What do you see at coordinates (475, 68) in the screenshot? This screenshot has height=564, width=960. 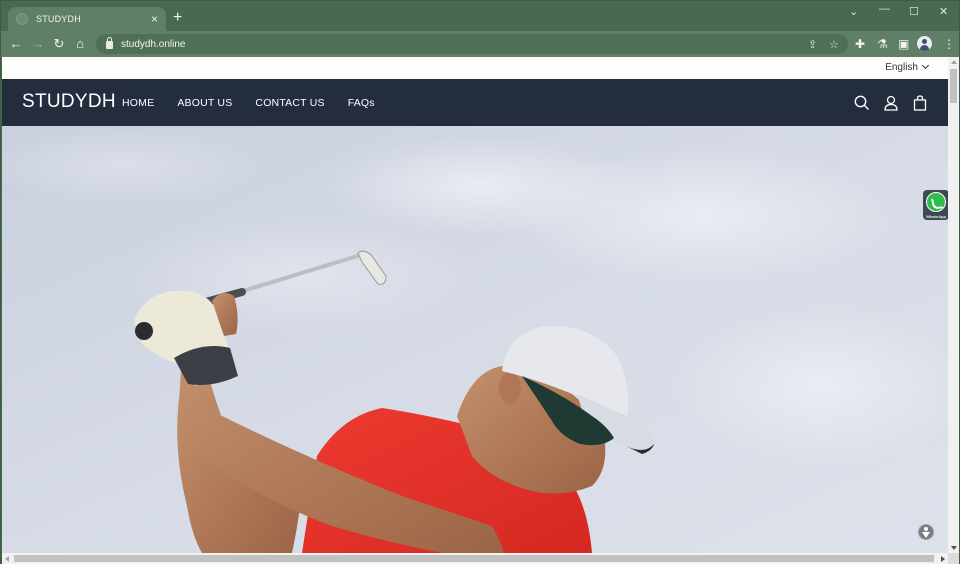 I see `language-bar: English` at bounding box center [475, 68].